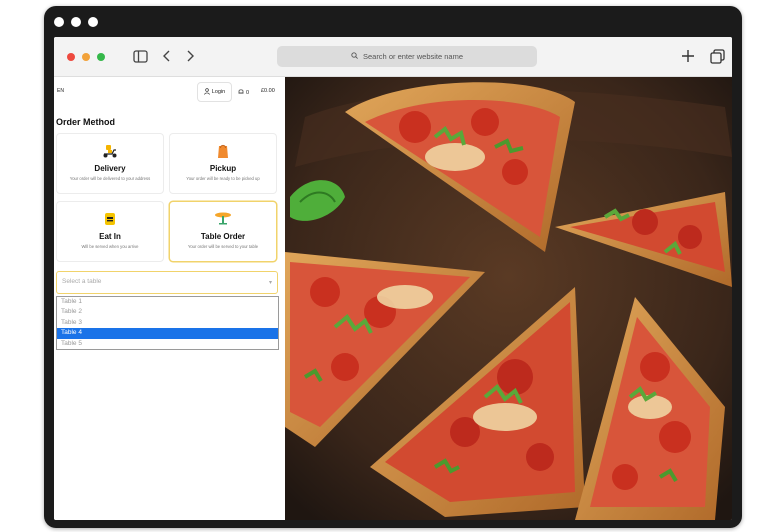 Image resolution: width=783 pixels, height=532 pixels. Describe the element at coordinates (413, 56) in the screenshot. I see `address-placeholder: Search or enter website name` at that location.